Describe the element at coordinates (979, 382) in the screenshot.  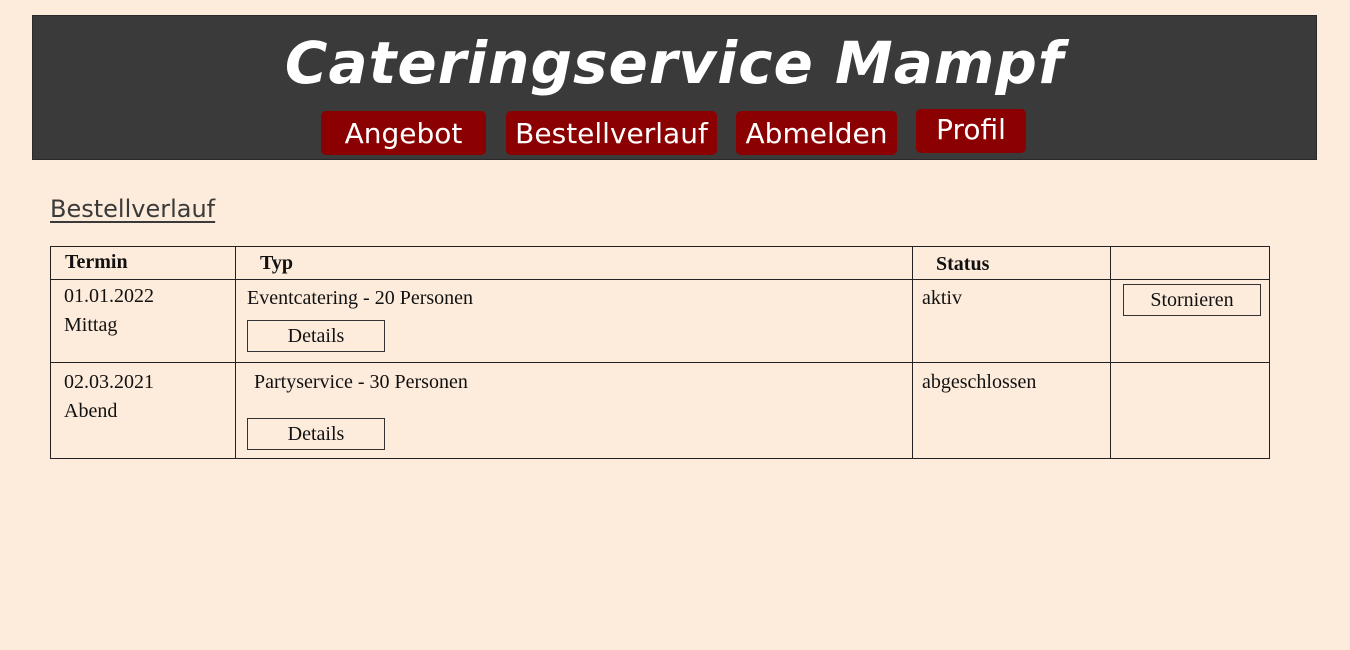
I see `order-status: abgeschlossen` at that location.